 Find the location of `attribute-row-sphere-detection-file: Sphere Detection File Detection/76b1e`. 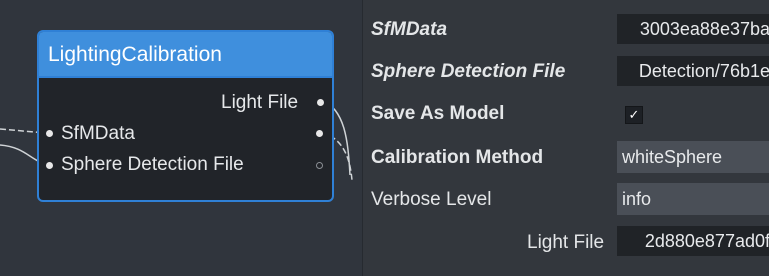

attribute-row-sphere-detection-file: Sphere Detection File Detection/76b1e is located at coordinates (566, 72).